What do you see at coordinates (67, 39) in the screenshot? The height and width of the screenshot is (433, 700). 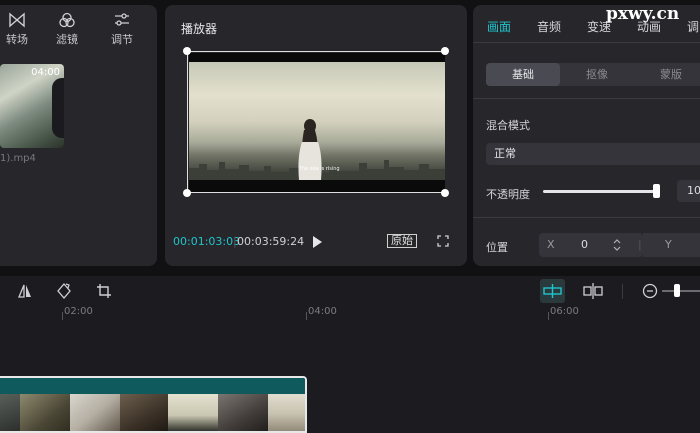 I see `filter-label: 滤镜` at bounding box center [67, 39].